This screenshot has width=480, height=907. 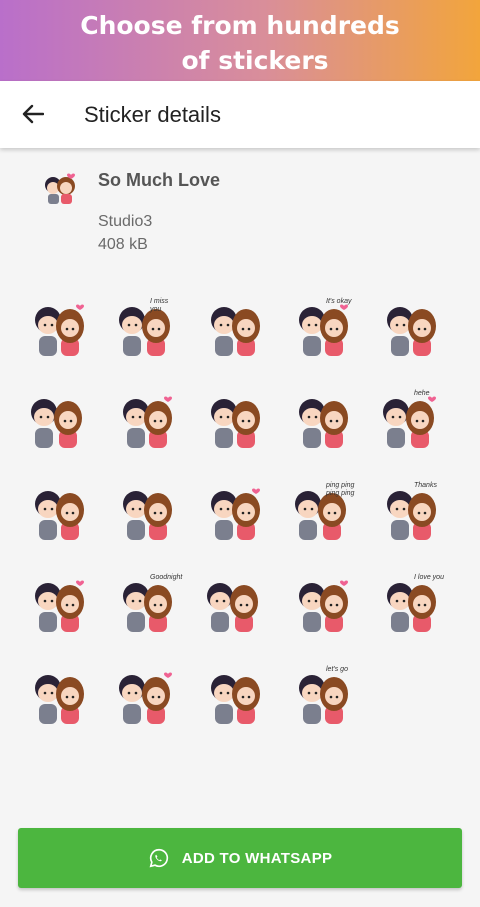 What do you see at coordinates (324, 328) in the screenshot?
I see `sticker-item: It's okay` at bounding box center [324, 328].